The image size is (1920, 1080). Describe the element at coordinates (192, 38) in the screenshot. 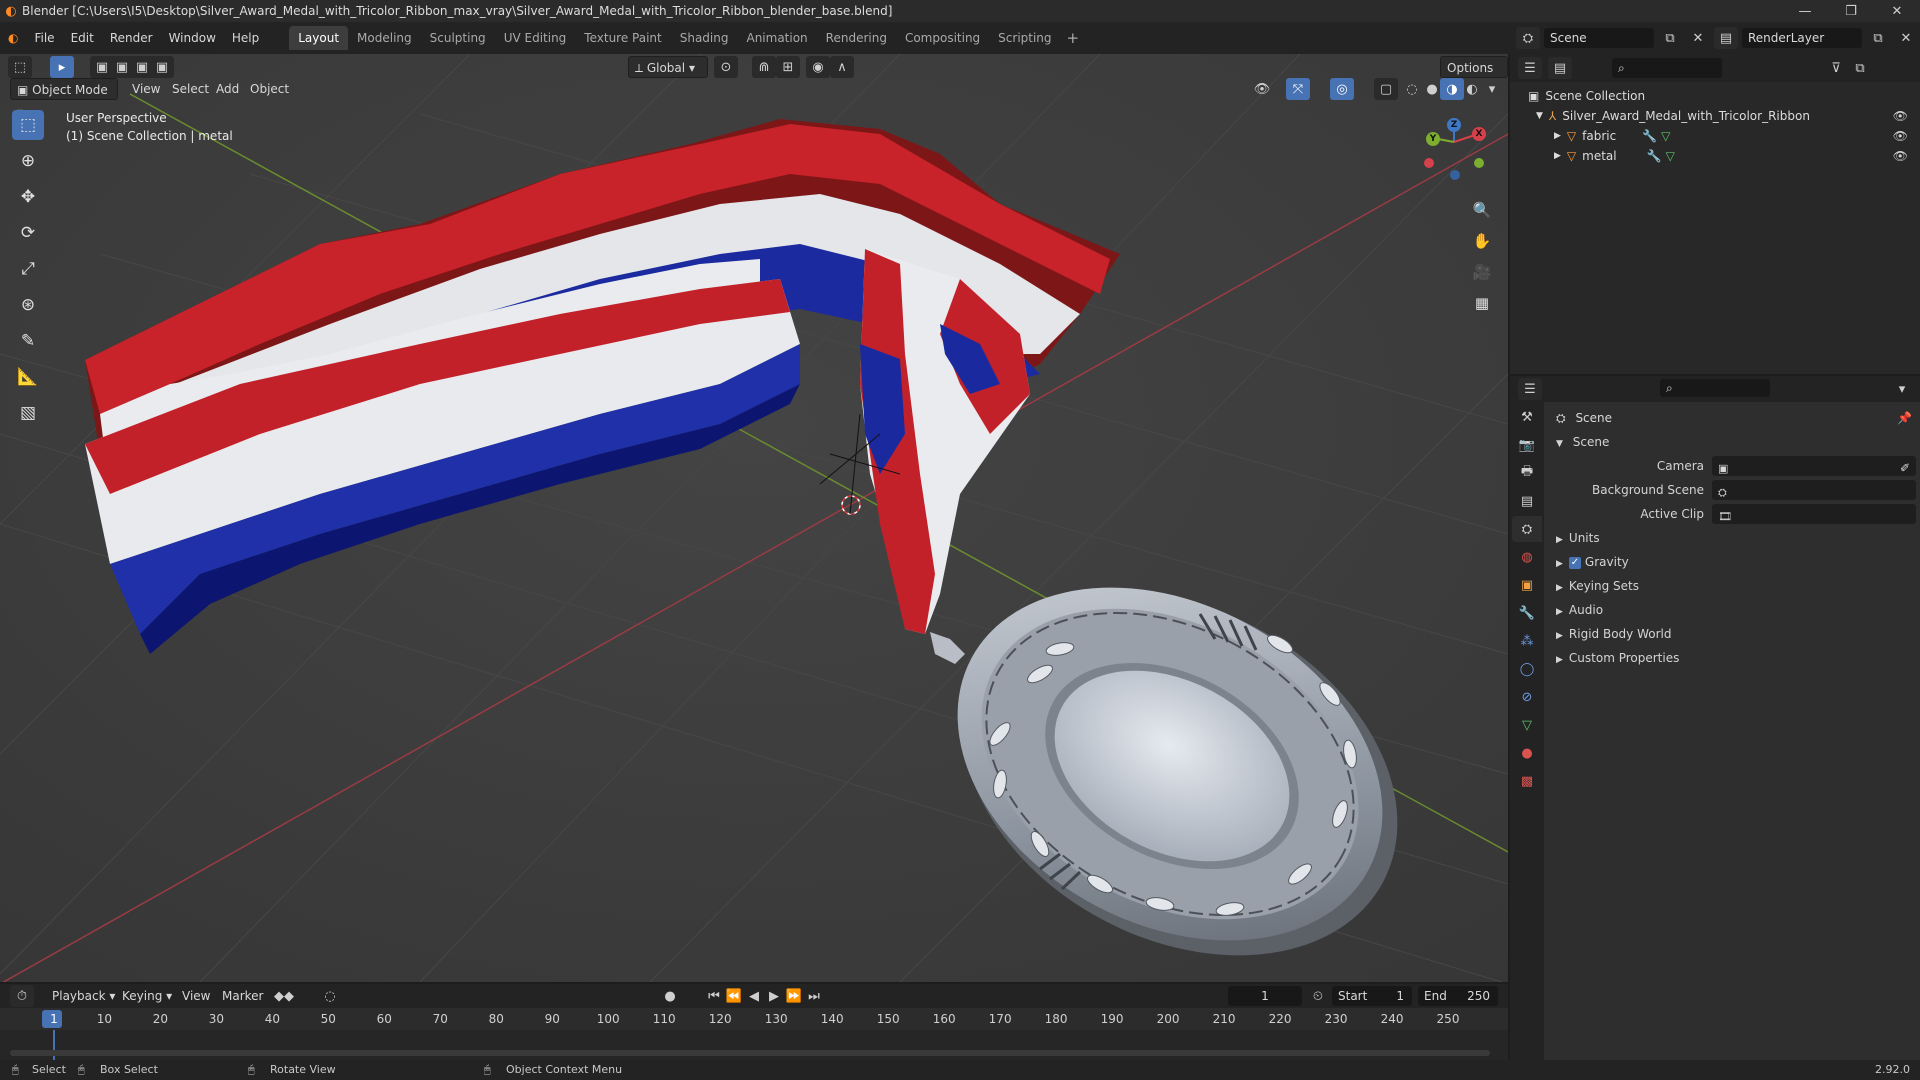

I see `menu-window: Window` at that location.